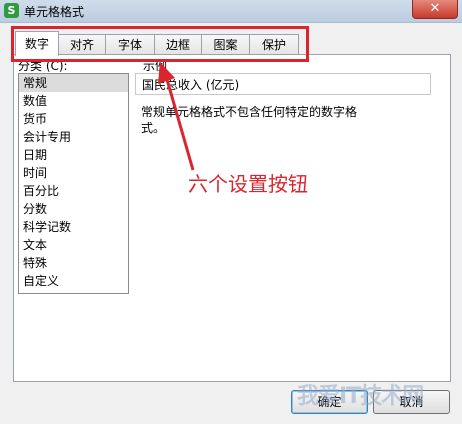  I want to click on list-item: 自定义, so click(73, 281).